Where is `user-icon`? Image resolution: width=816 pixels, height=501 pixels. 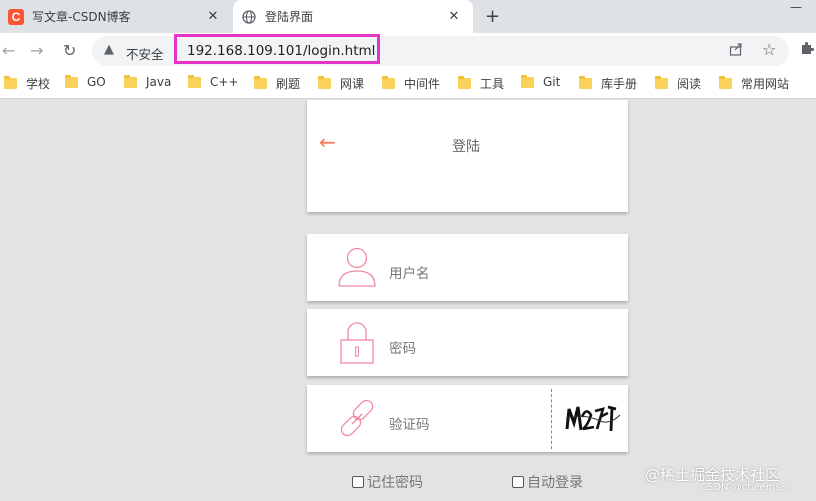
user-icon is located at coordinates (357, 267).